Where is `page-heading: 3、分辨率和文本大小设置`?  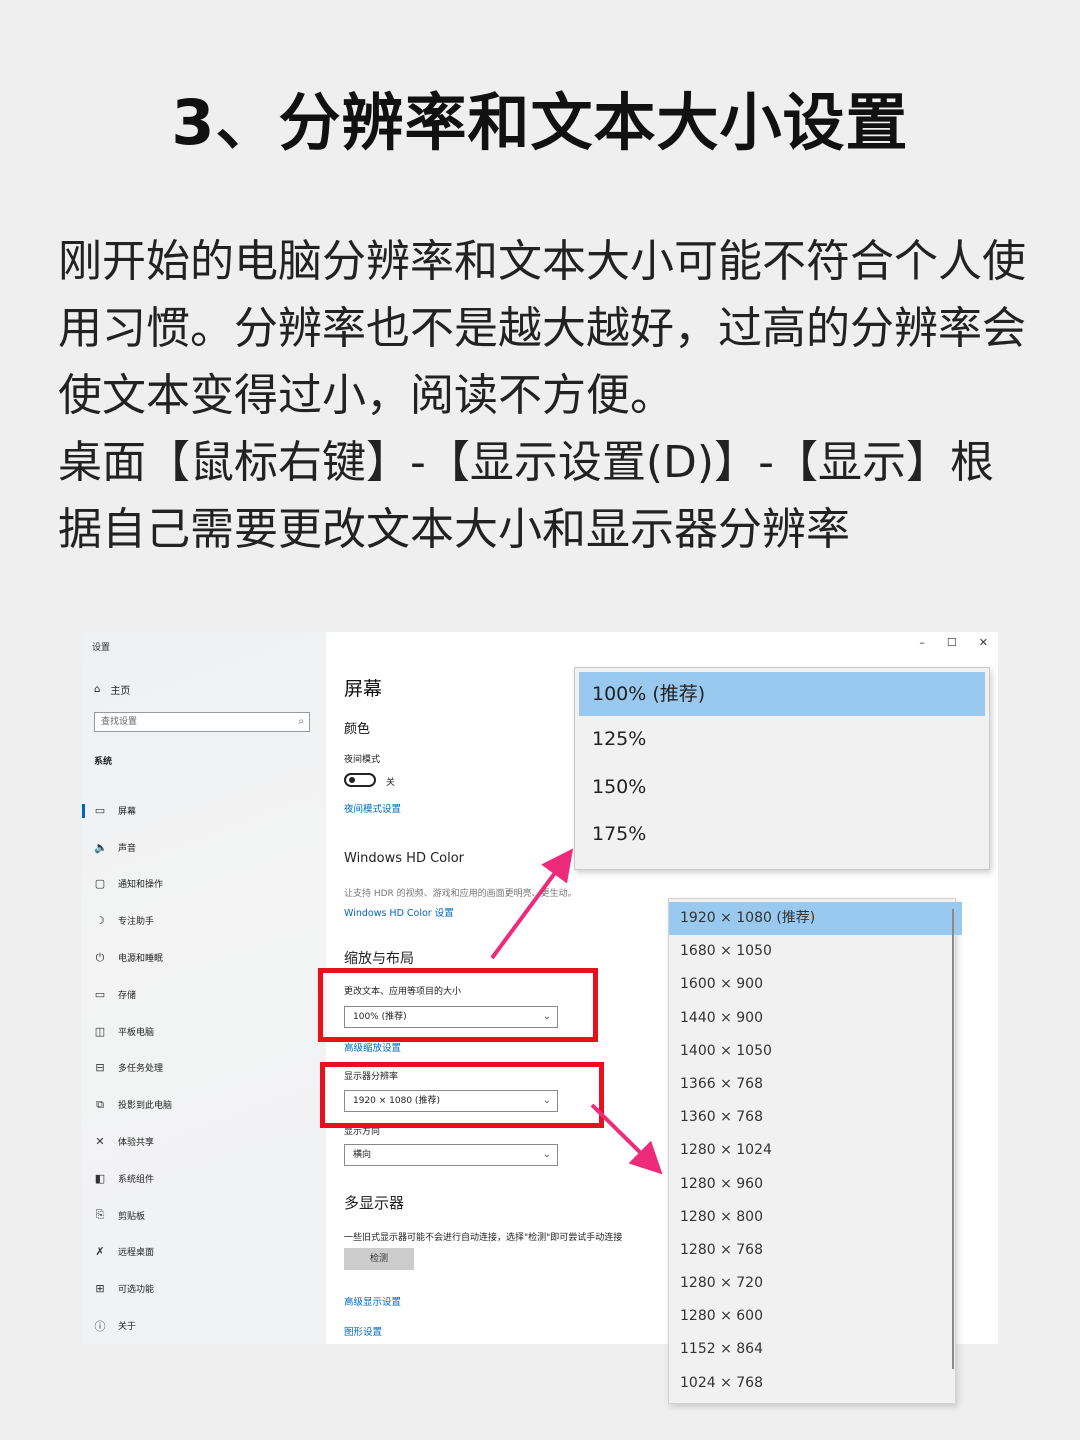 page-heading: 3、分辨率和文本大小设置 is located at coordinates (540, 122).